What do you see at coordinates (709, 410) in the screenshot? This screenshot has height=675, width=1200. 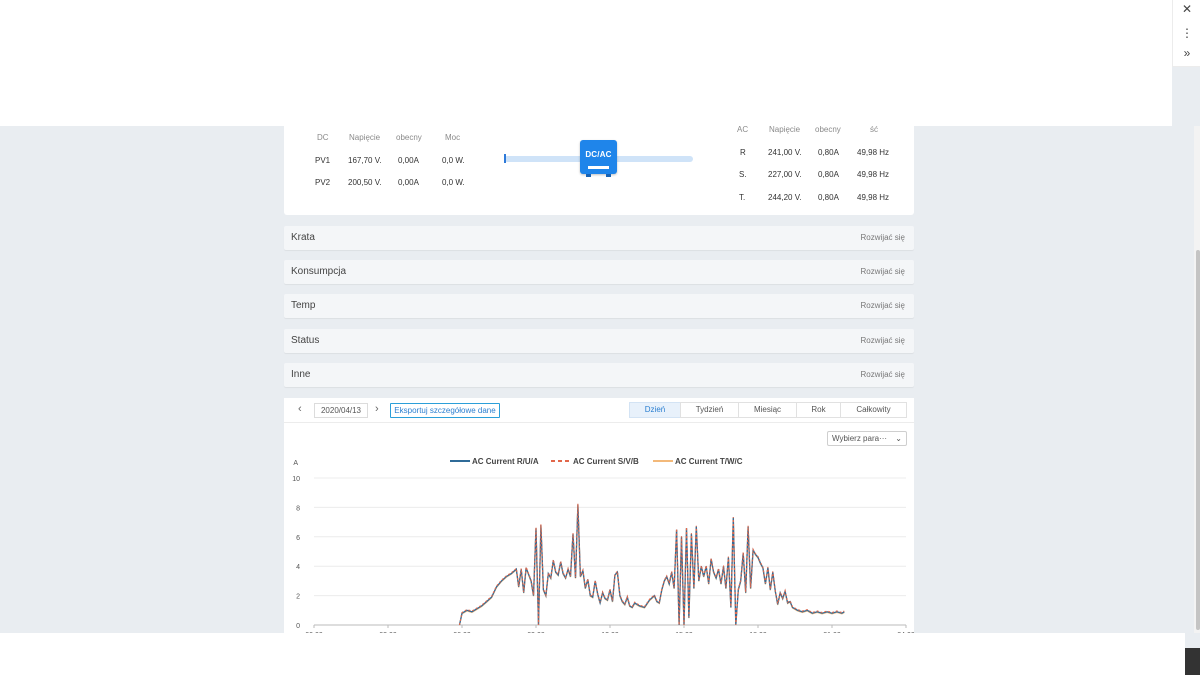 I see `tab-week: Tydzień` at bounding box center [709, 410].